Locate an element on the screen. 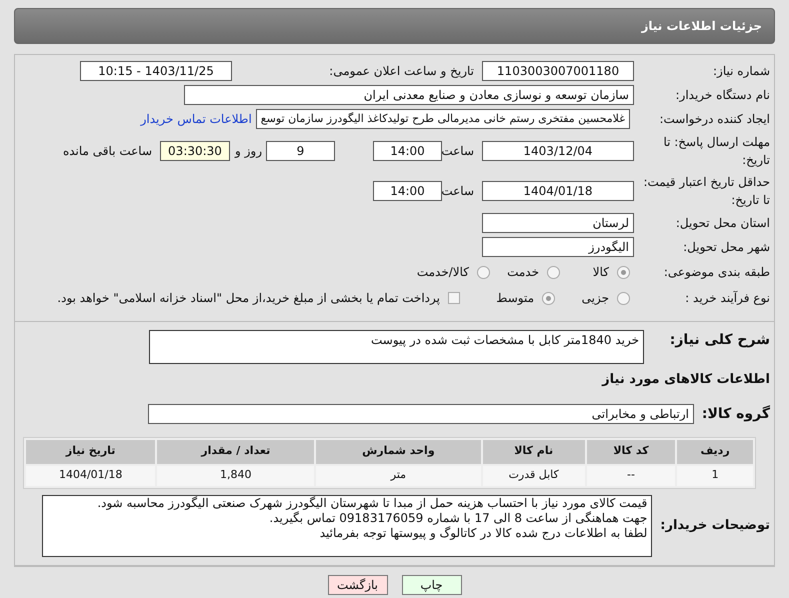  text-field: 1403/11/25 - 10:15 is located at coordinates (156, 71).